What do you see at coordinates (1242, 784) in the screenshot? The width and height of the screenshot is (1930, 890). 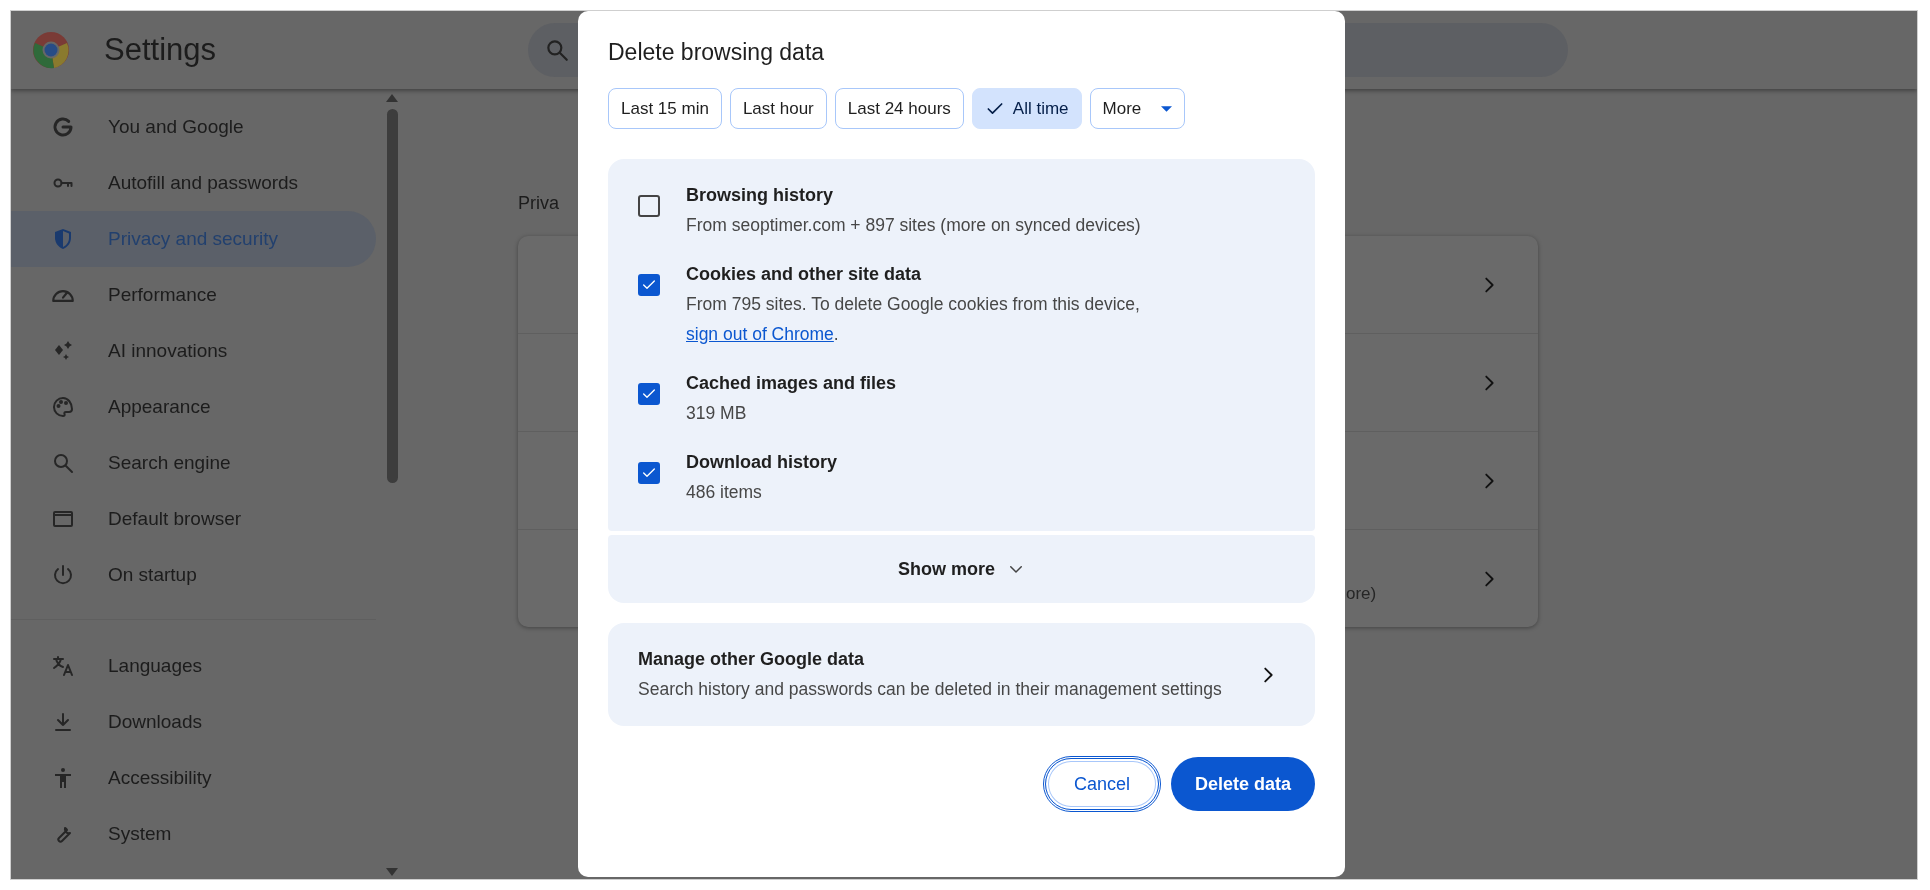 I see `delete-data-button: Delete data` at bounding box center [1242, 784].